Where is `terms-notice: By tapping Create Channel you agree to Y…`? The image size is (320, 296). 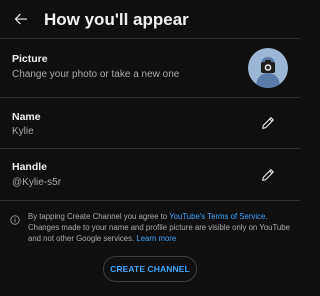 terms-notice: By tapping Create Channel you agree to Y… is located at coordinates (159, 227).